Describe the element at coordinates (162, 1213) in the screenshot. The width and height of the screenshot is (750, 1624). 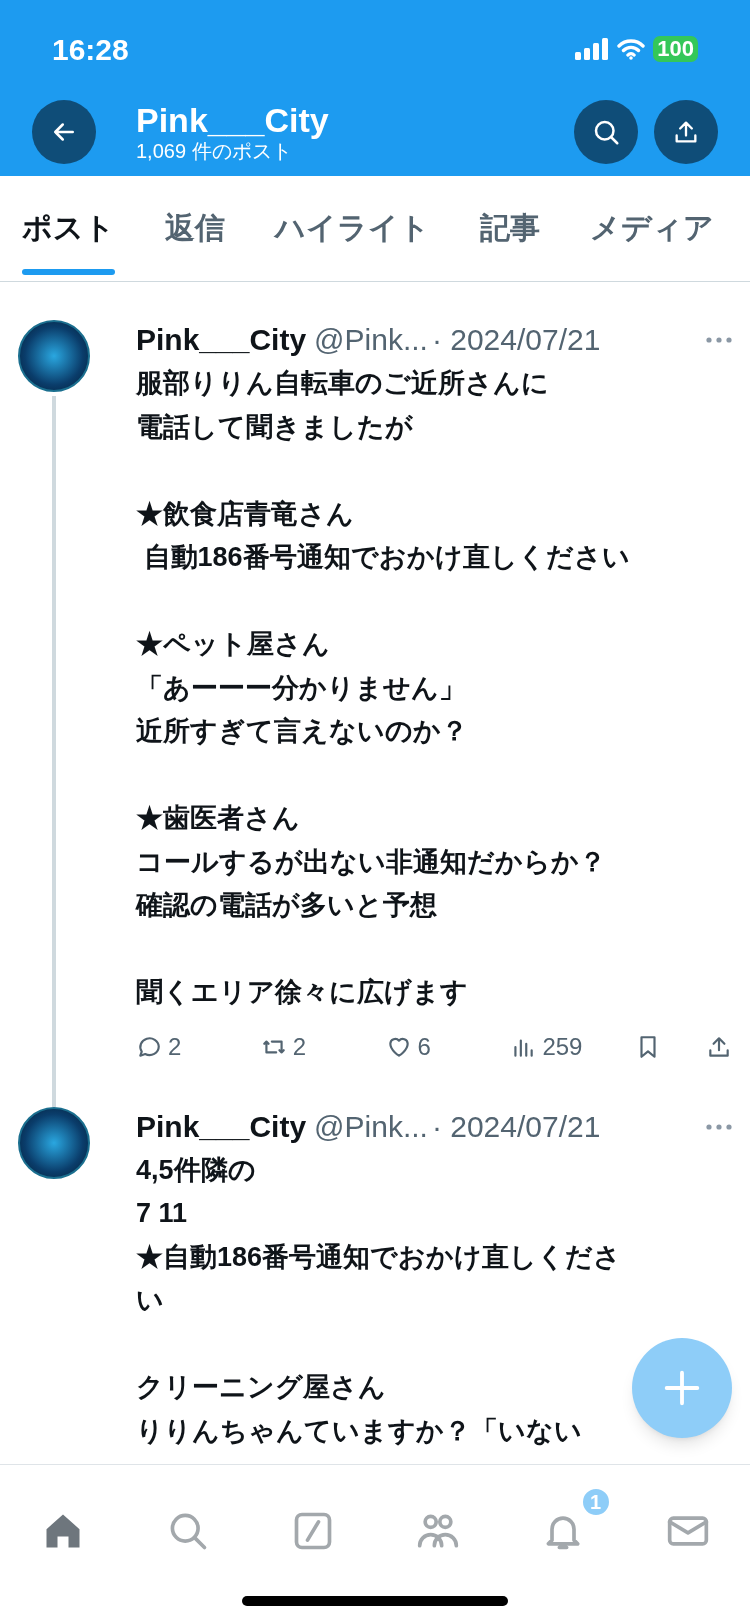
I see `post-text-line: 7 11` at that location.